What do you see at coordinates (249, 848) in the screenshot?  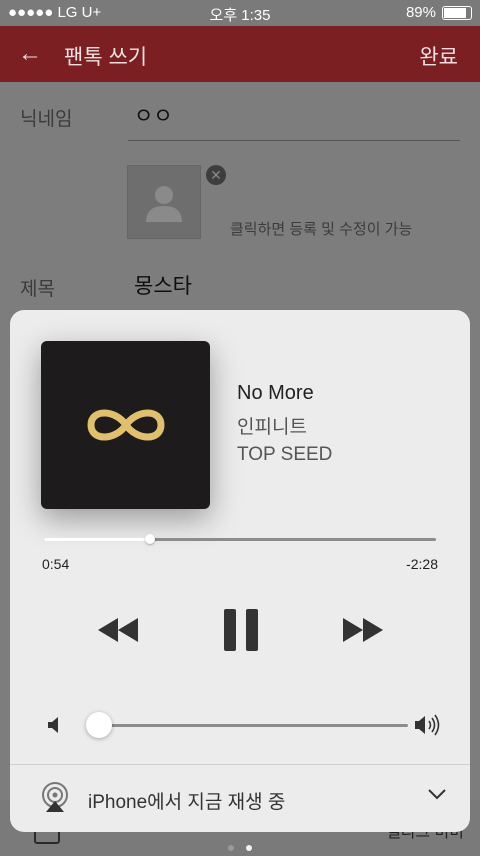 I see `page-dot-active` at bounding box center [249, 848].